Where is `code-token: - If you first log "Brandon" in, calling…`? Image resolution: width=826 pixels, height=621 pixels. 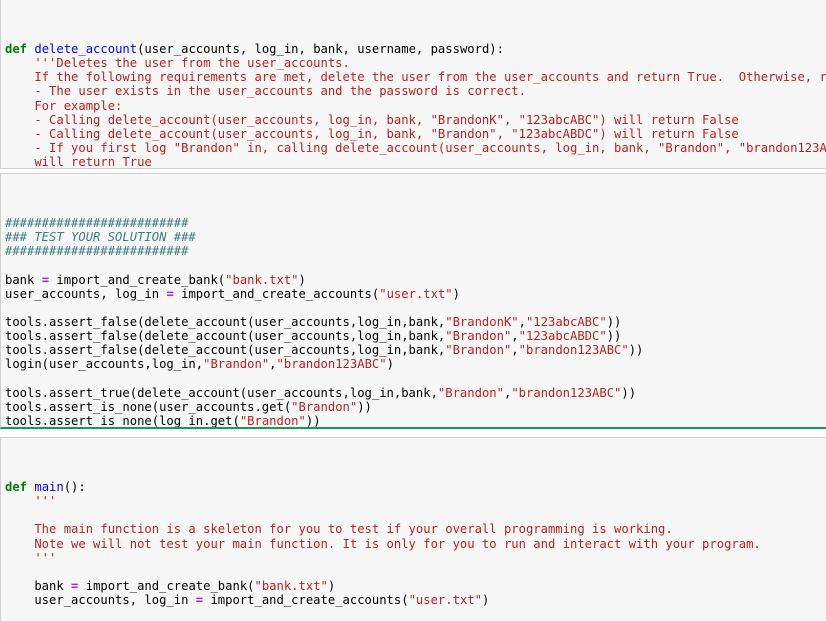
code-token: - If you first log "Brandon" in, calling… is located at coordinates (415, 147).